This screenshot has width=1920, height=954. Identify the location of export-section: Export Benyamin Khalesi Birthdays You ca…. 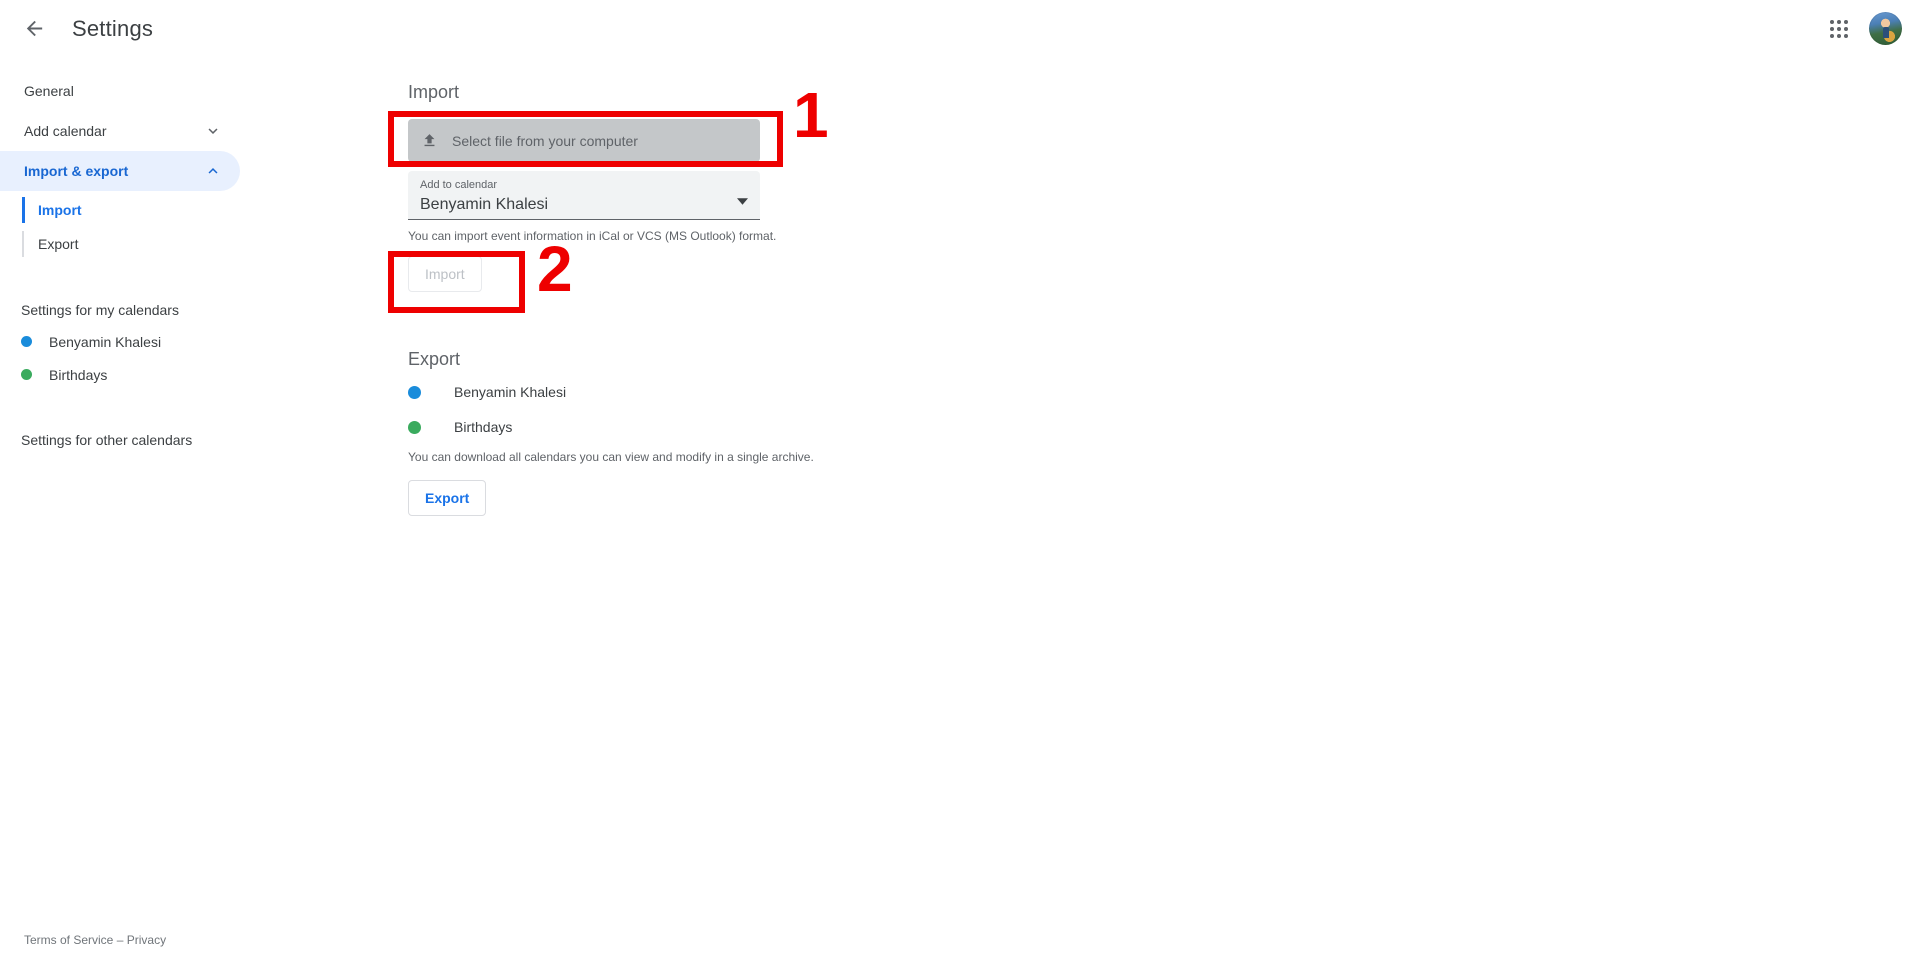
(908, 432).